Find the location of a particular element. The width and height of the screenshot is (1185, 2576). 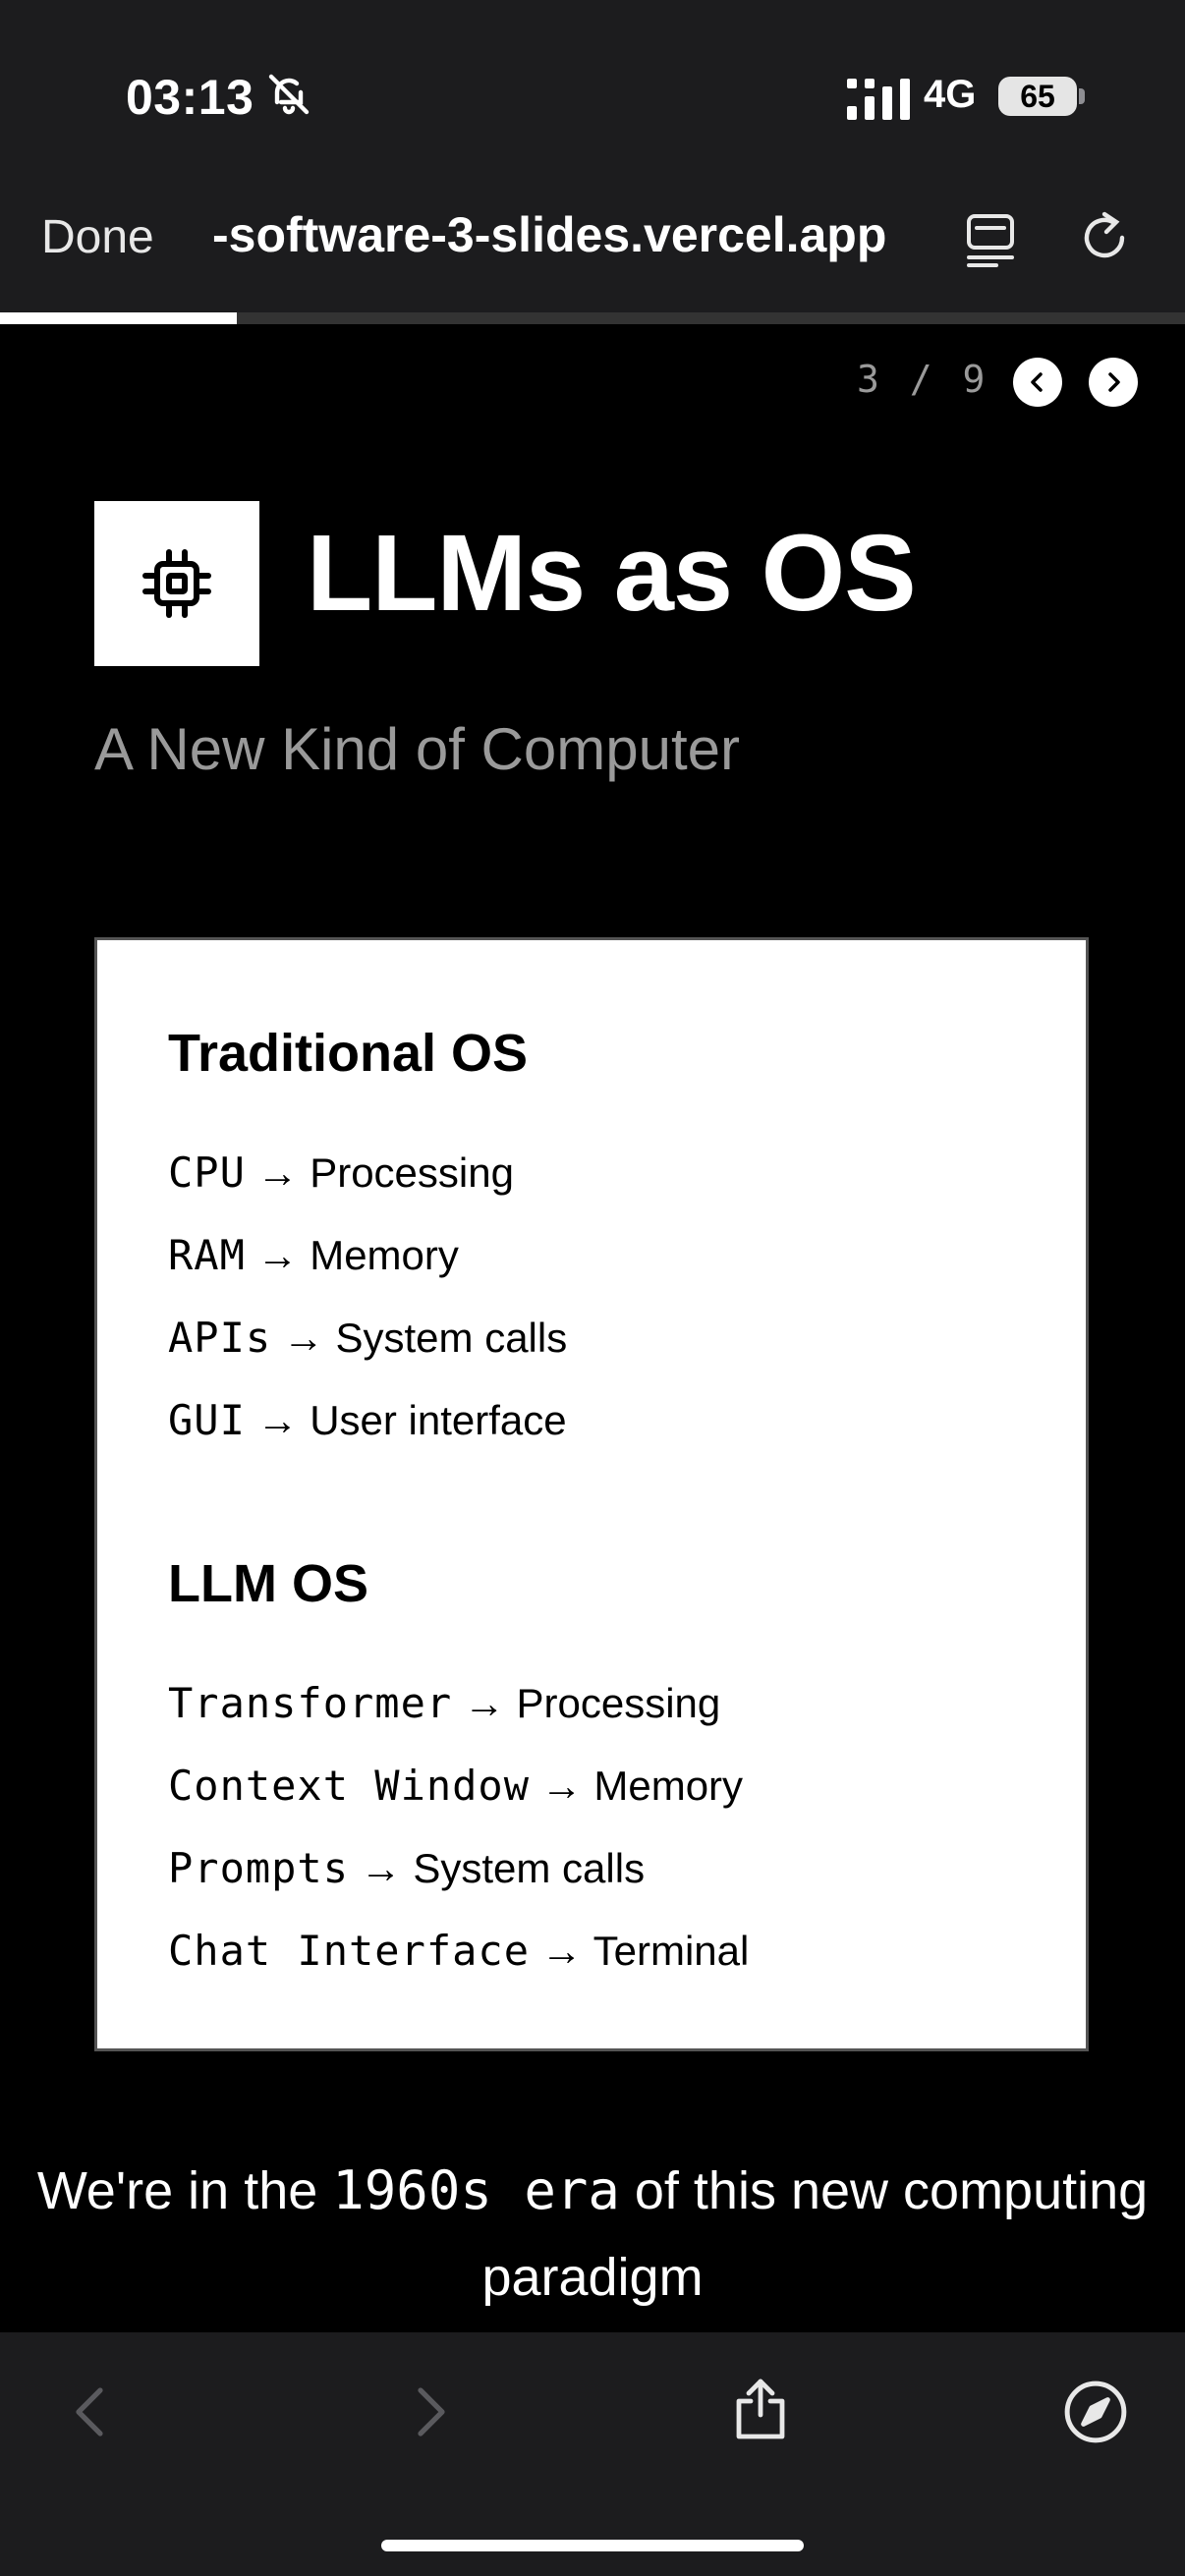

footer-era: 1960s era is located at coordinates (476, 2190).